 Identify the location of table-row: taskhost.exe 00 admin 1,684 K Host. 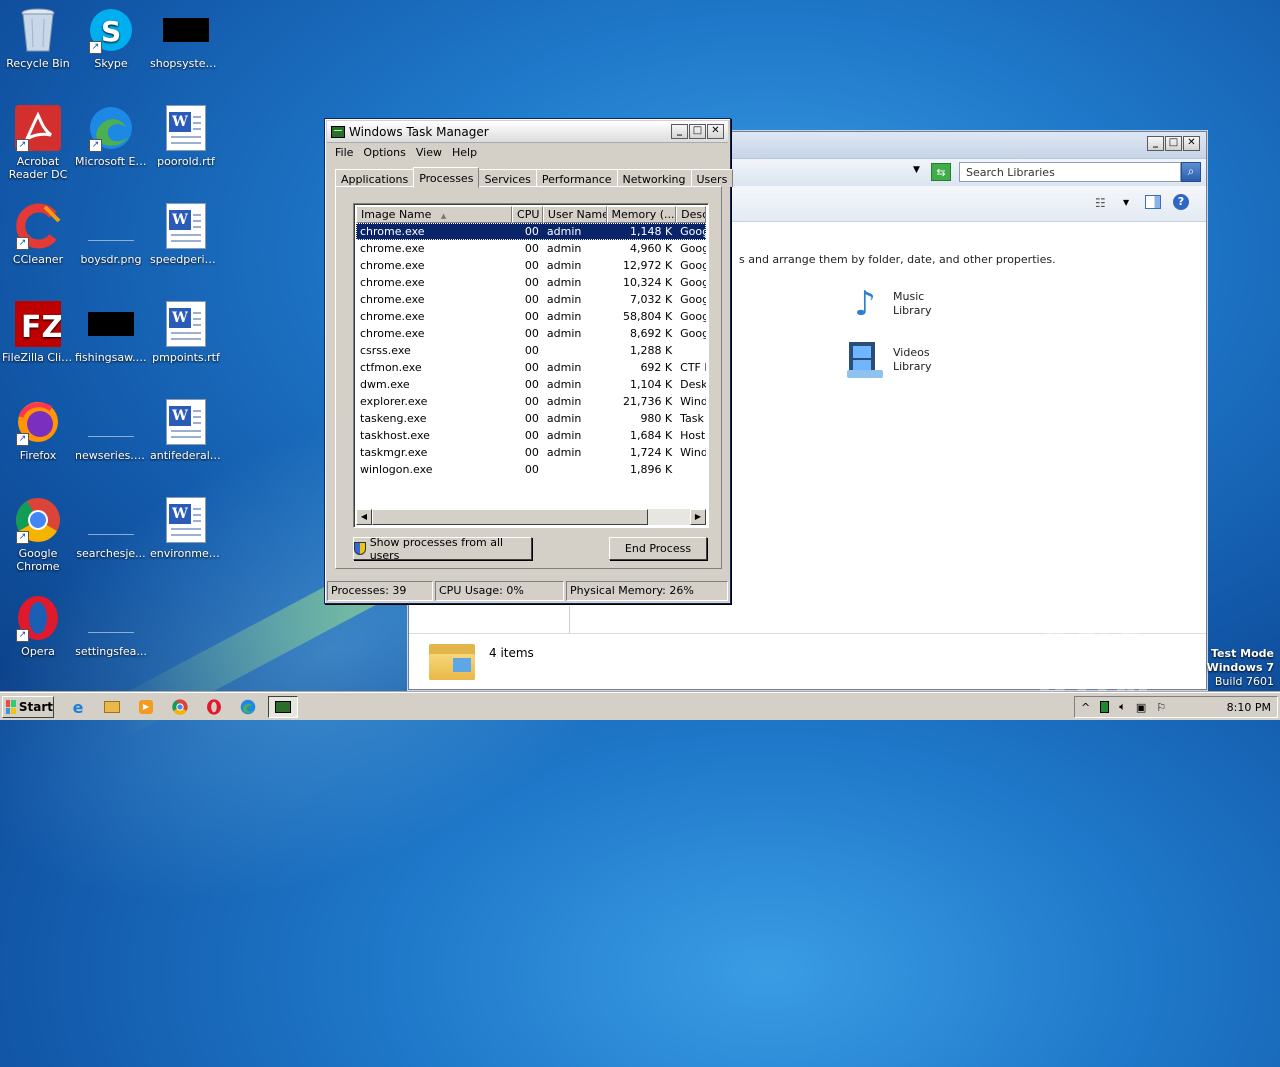
(531, 435).